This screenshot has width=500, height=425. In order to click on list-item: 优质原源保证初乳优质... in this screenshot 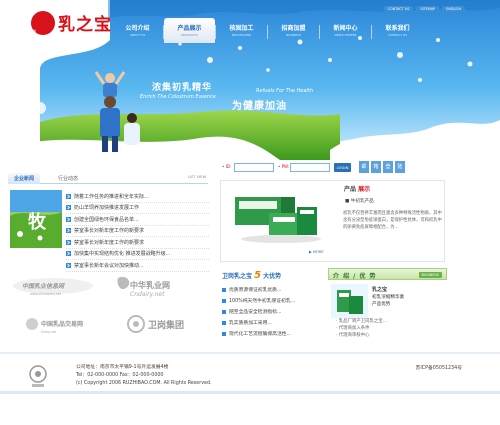, I will do `click(274, 289)`.